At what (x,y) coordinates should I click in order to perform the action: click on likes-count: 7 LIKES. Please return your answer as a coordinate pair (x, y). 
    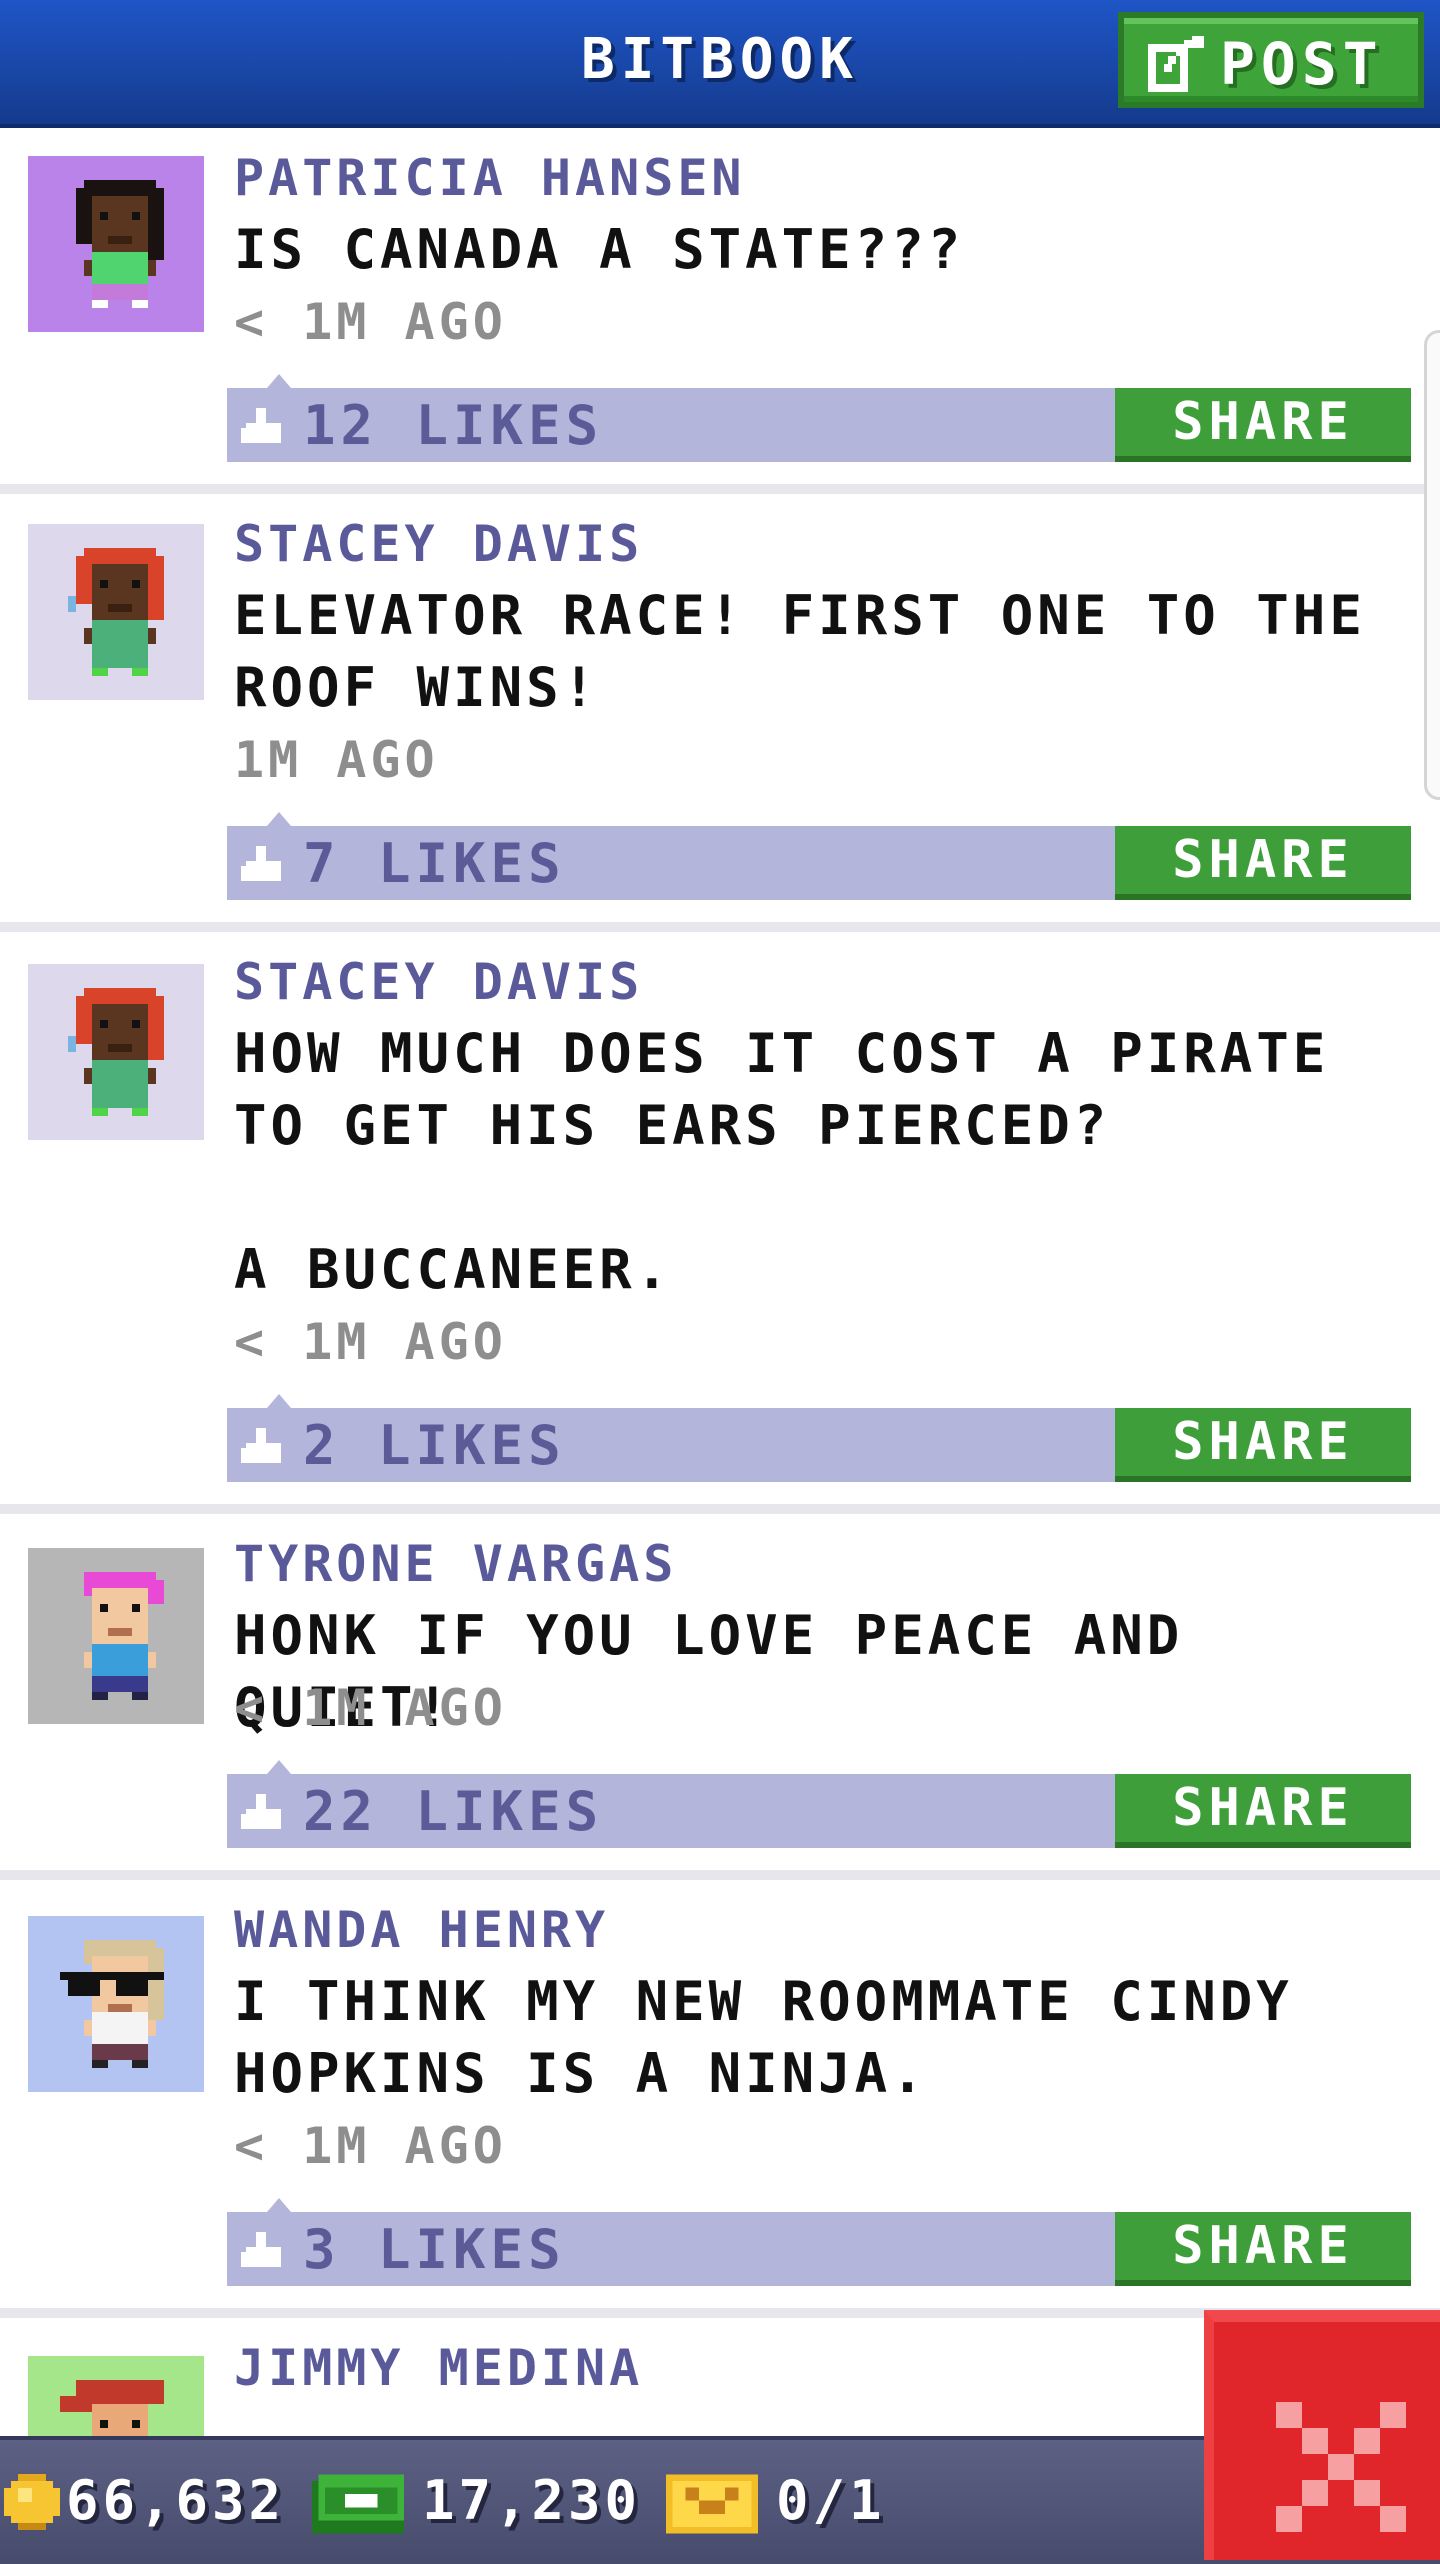
    Looking at the image, I should click on (434, 863).